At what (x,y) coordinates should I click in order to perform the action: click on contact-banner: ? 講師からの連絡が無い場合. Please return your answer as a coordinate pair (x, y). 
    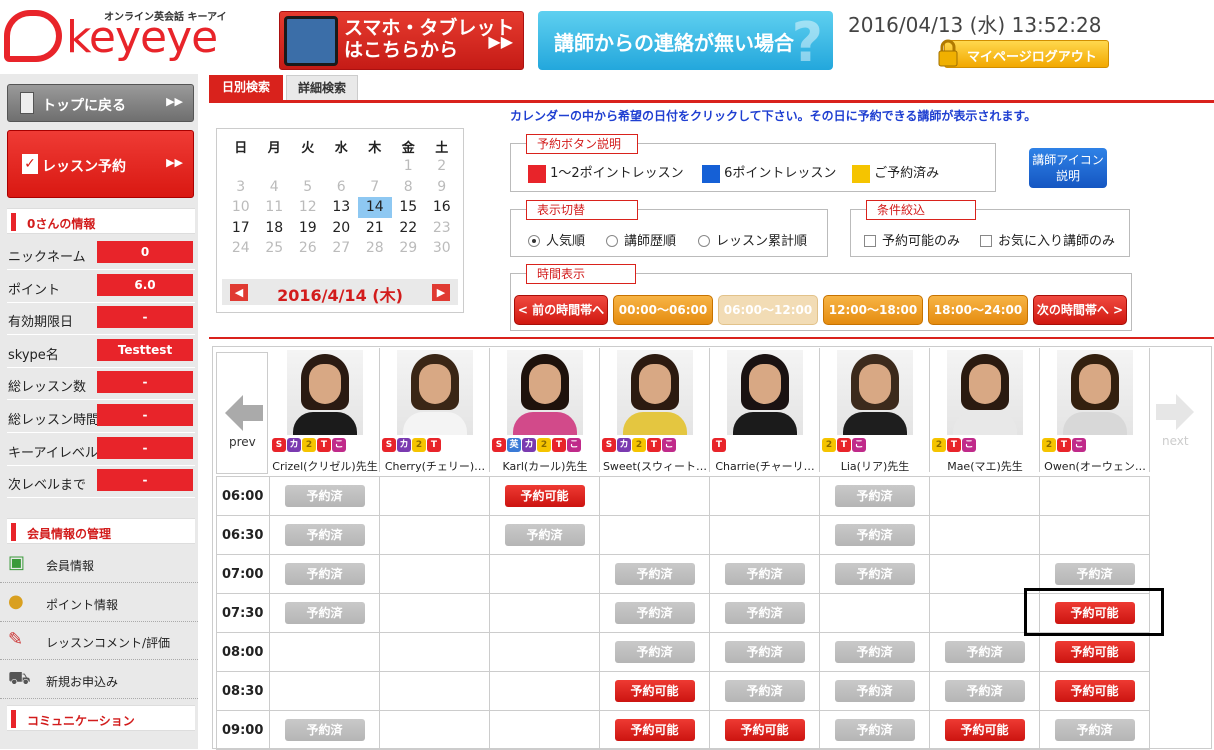
    Looking at the image, I should click on (685, 42).